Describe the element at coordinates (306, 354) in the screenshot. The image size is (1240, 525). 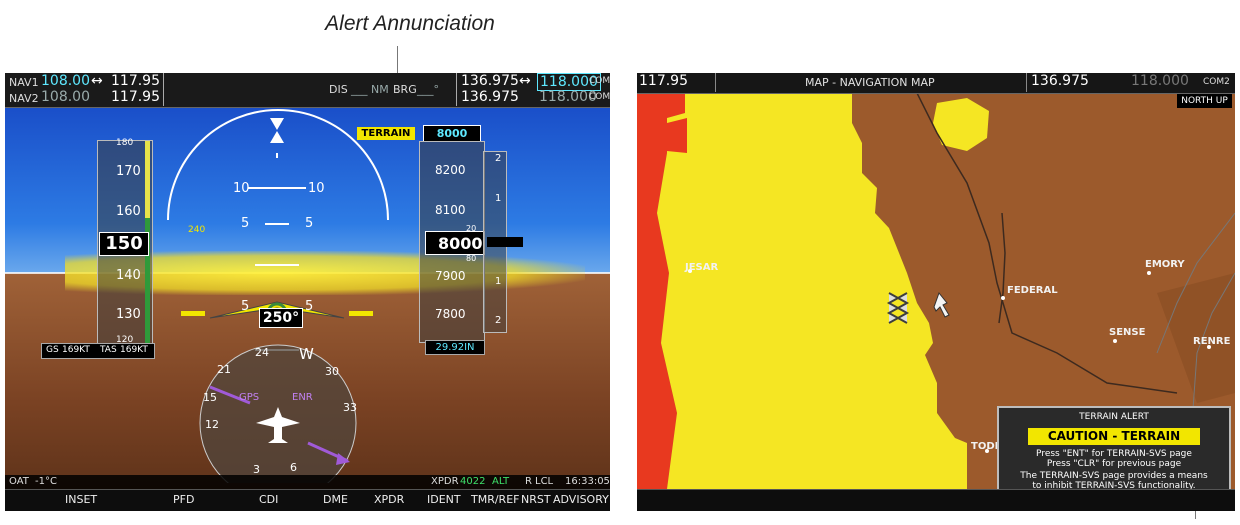
I see `compass-label-w: W` at that location.